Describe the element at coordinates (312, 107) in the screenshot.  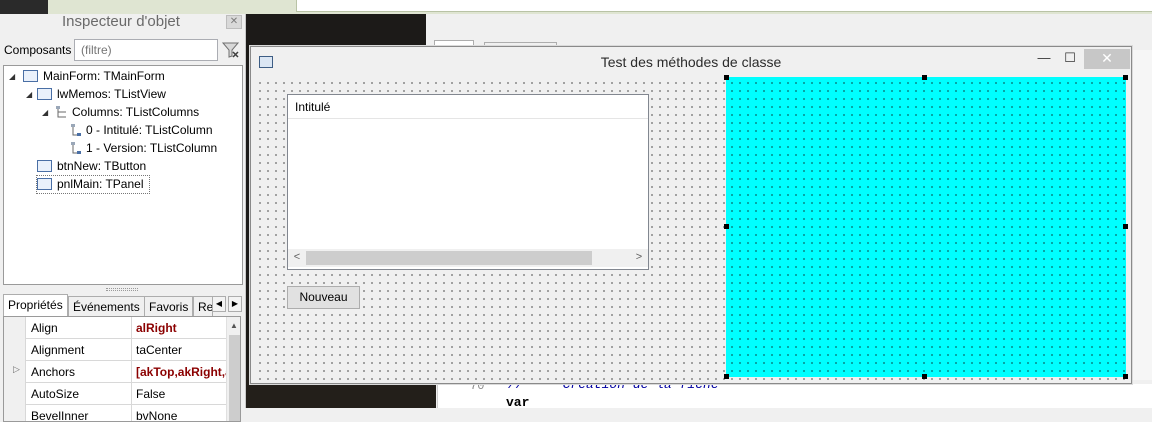
I see `column-header-intitule: Intitulé` at that location.